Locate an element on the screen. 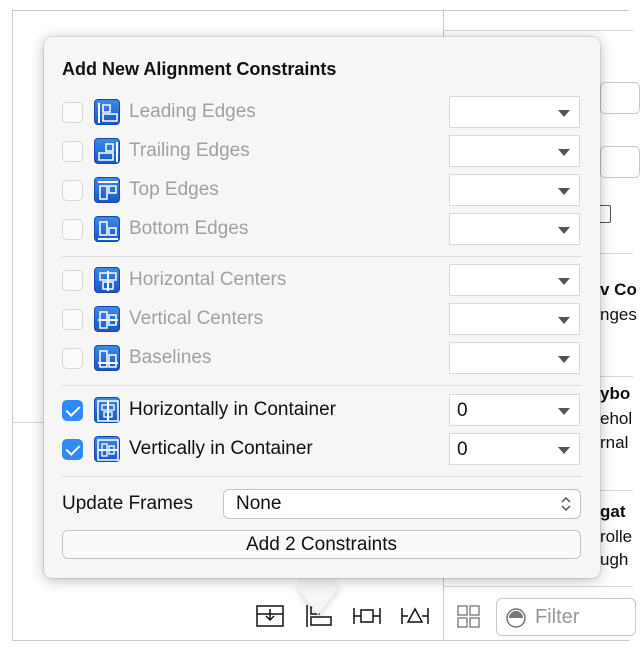  constraint-label: Bottom Edges is located at coordinates (189, 228).